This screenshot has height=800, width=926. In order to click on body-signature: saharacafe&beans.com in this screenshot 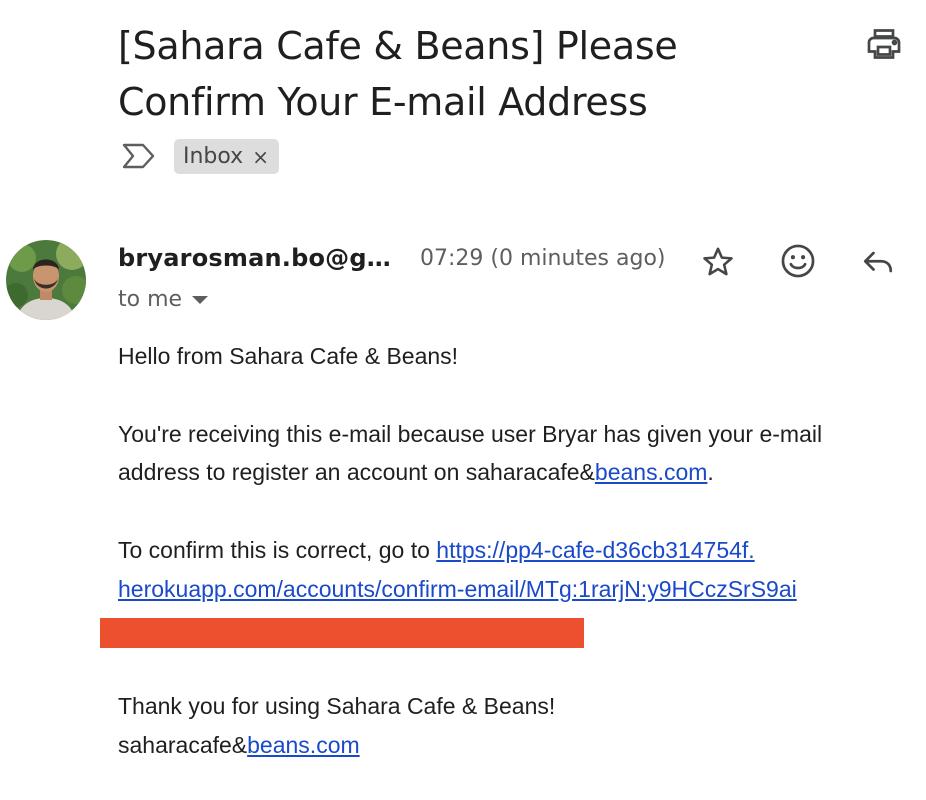, I will do `click(239, 745)`.